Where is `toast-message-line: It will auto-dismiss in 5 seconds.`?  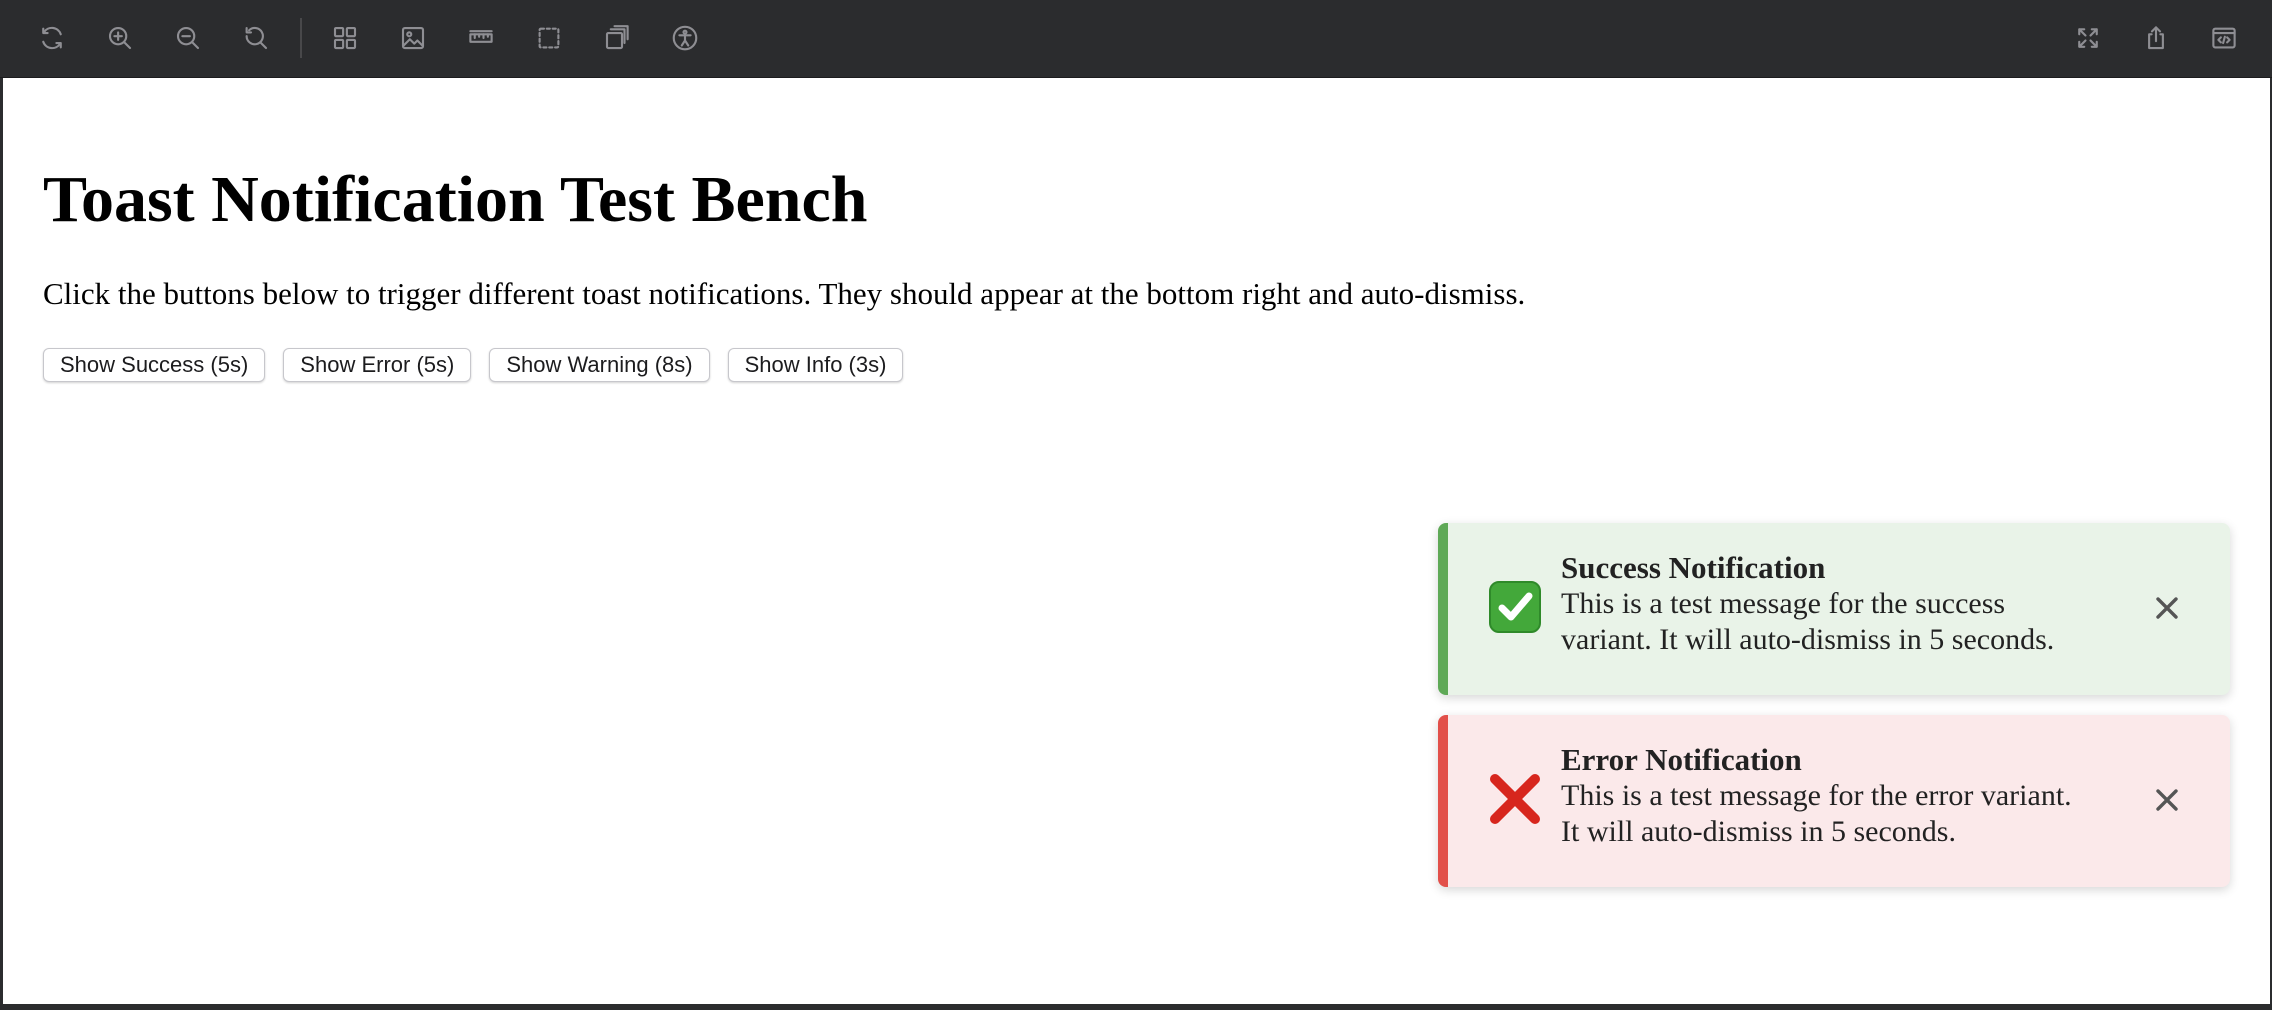
toast-message-line: It will auto-dismiss in 5 seconds. is located at coordinates (1758, 831).